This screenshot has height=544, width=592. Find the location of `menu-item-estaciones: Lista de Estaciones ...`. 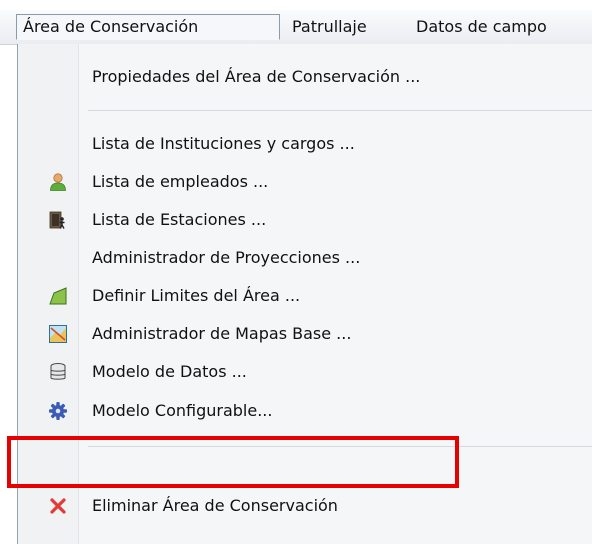

menu-item-estaciones: Lista de Estaciones ... is located at coordinates (305, 220).